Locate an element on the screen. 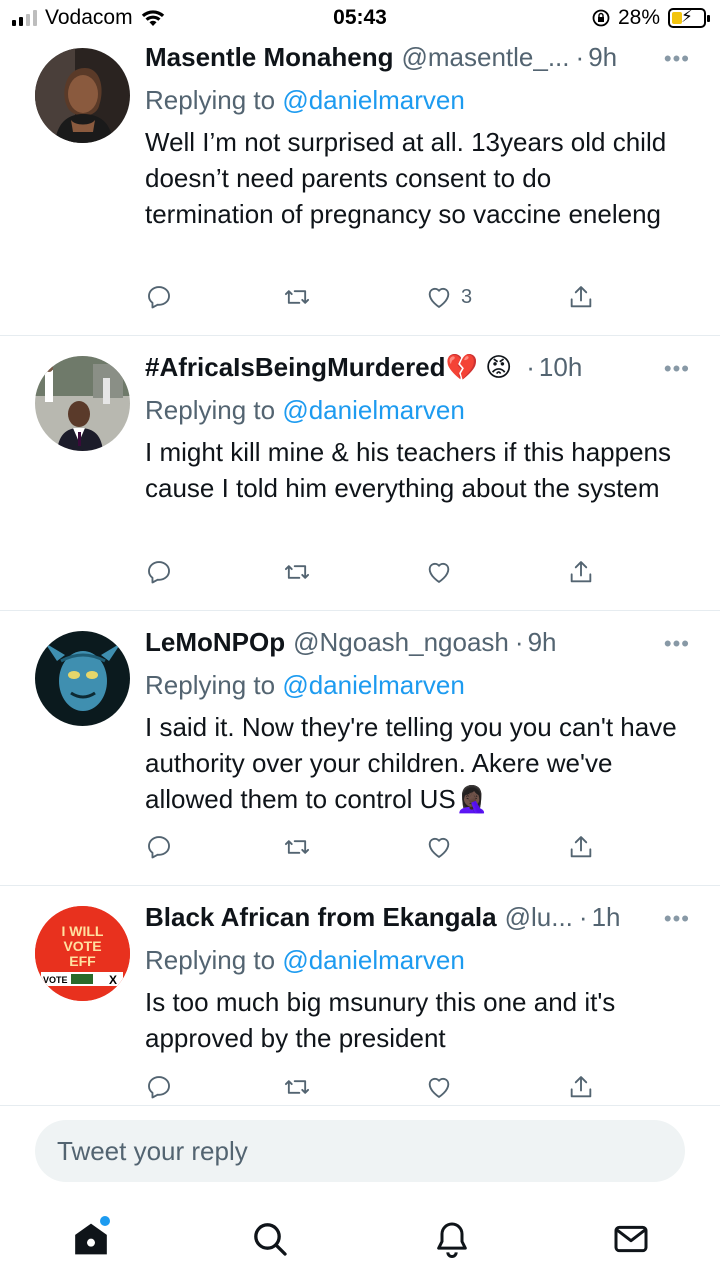 This screenshot has height=1280, width=720. bottom-tab-bar is located at coordinates (360, 1240).